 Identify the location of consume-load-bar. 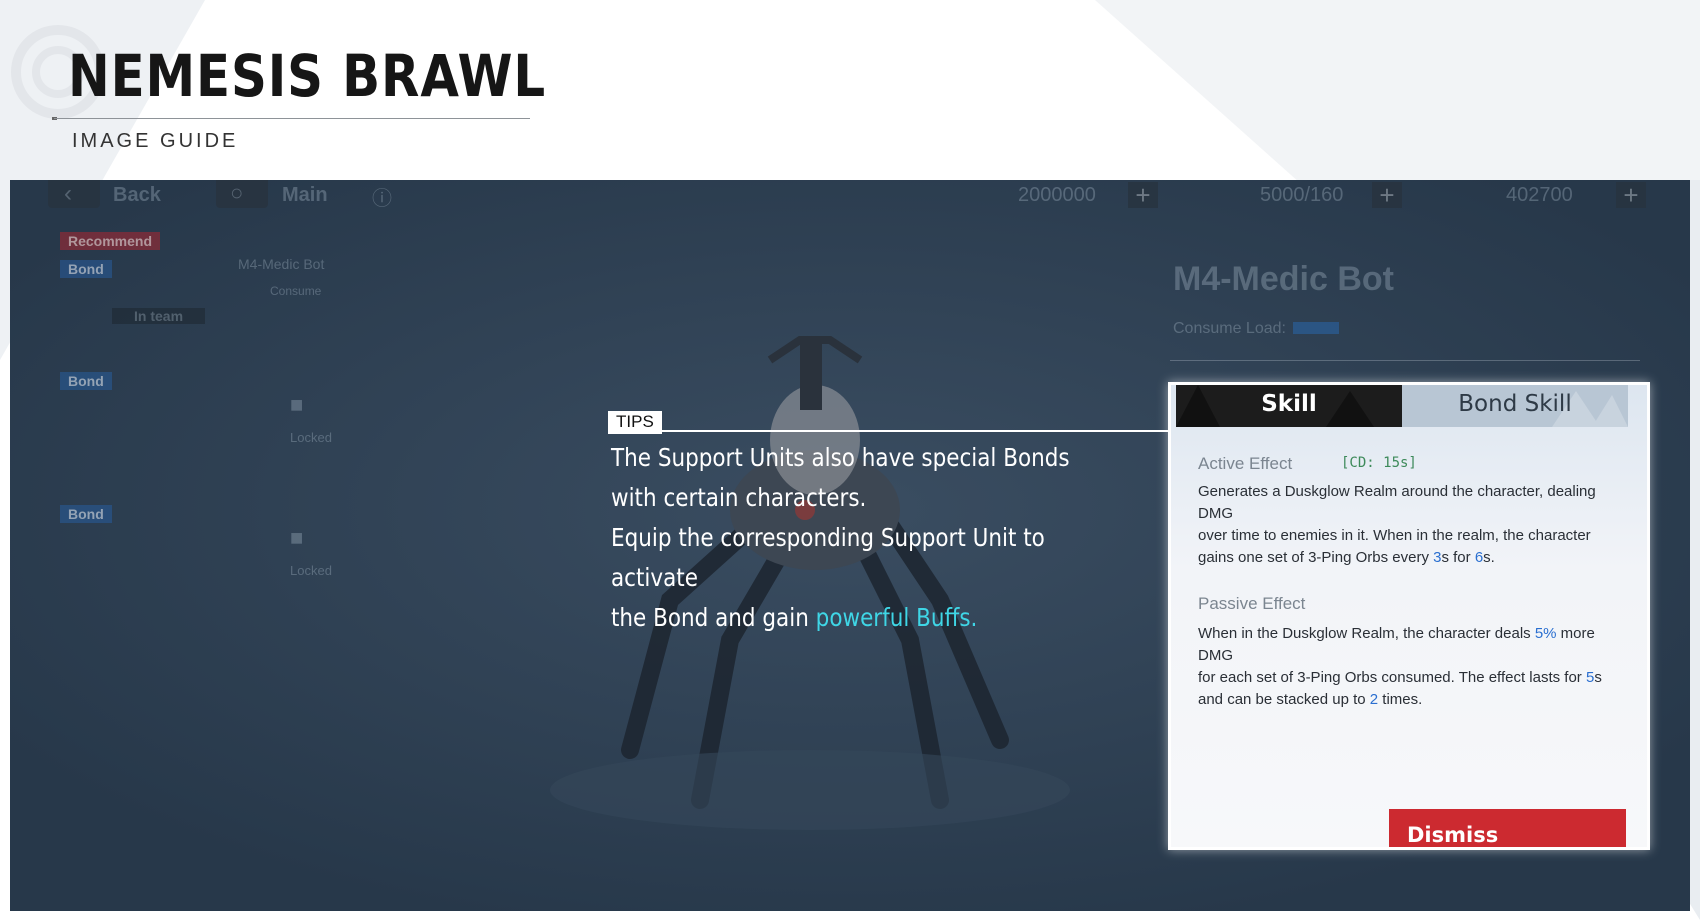
(1316, 328).